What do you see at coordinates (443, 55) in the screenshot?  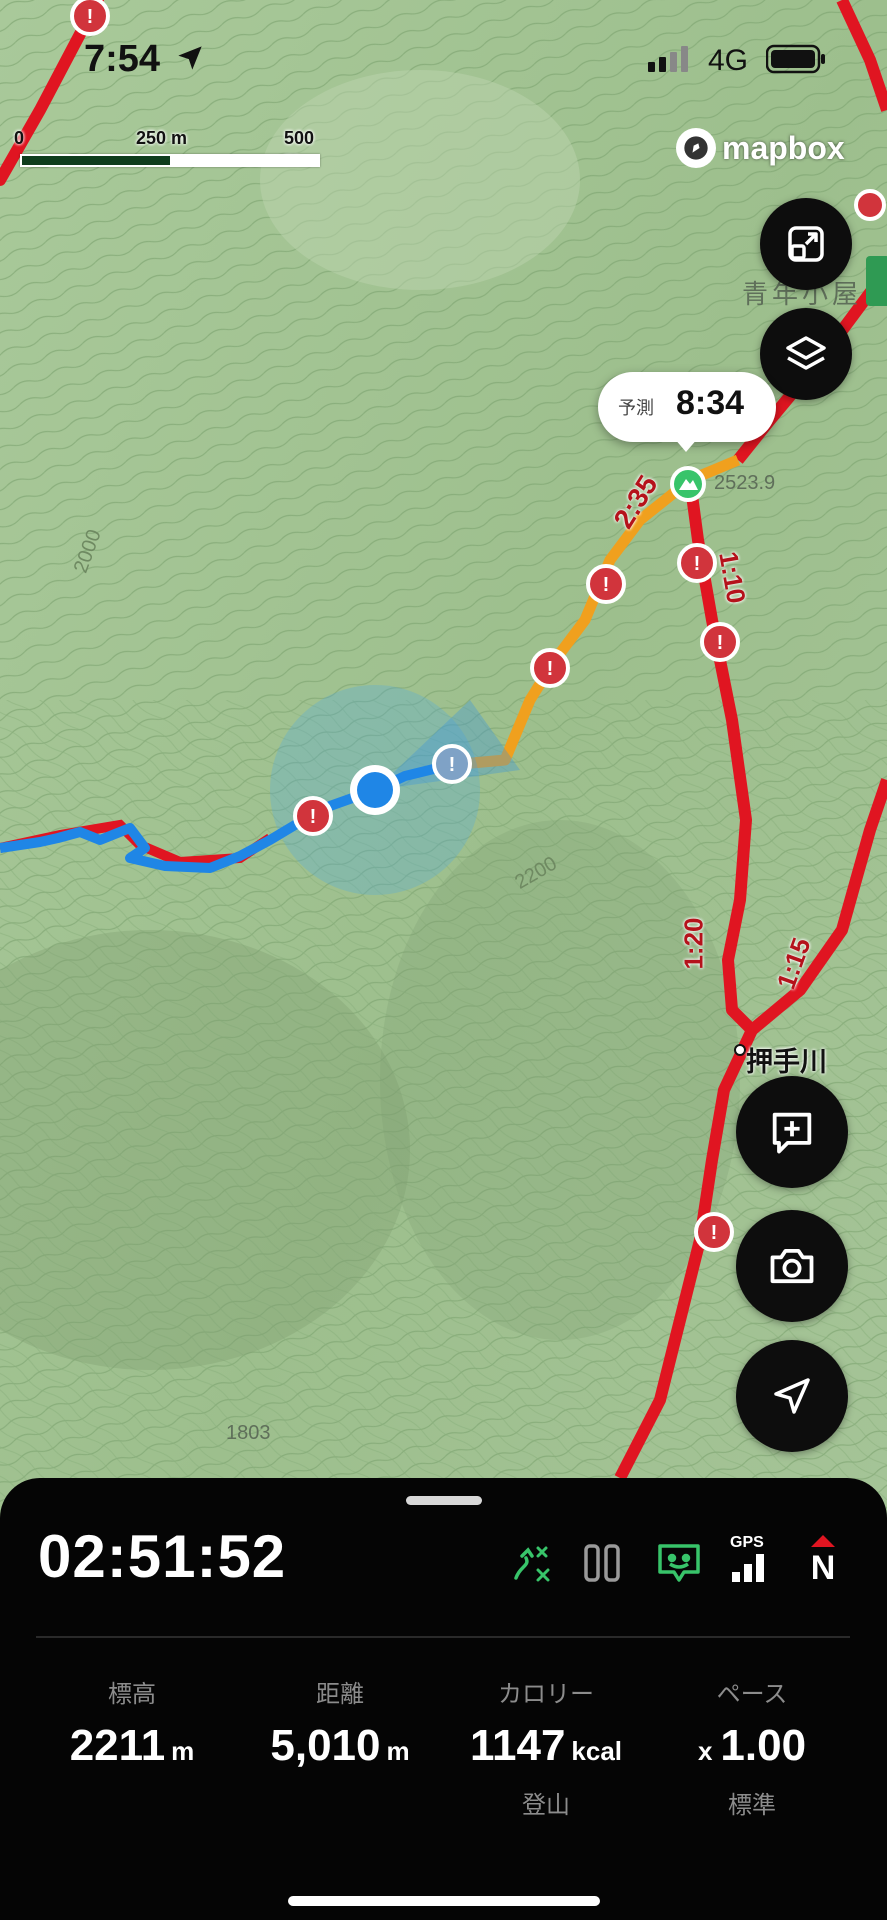 I see `status-bar: 7:54 4G` at bounding box center [443, 55].